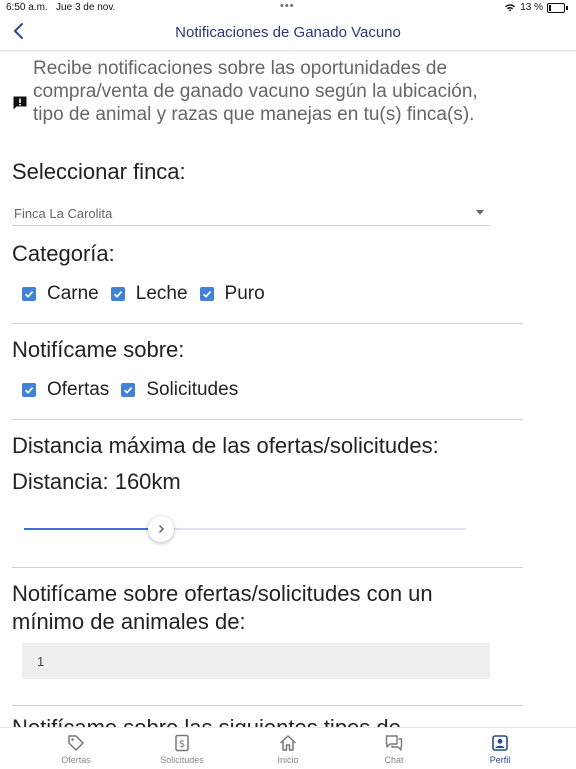 The image size is (576, 769). I want to click on checkbox-label-solicitudes: Solicitudes, so click(192, 389).